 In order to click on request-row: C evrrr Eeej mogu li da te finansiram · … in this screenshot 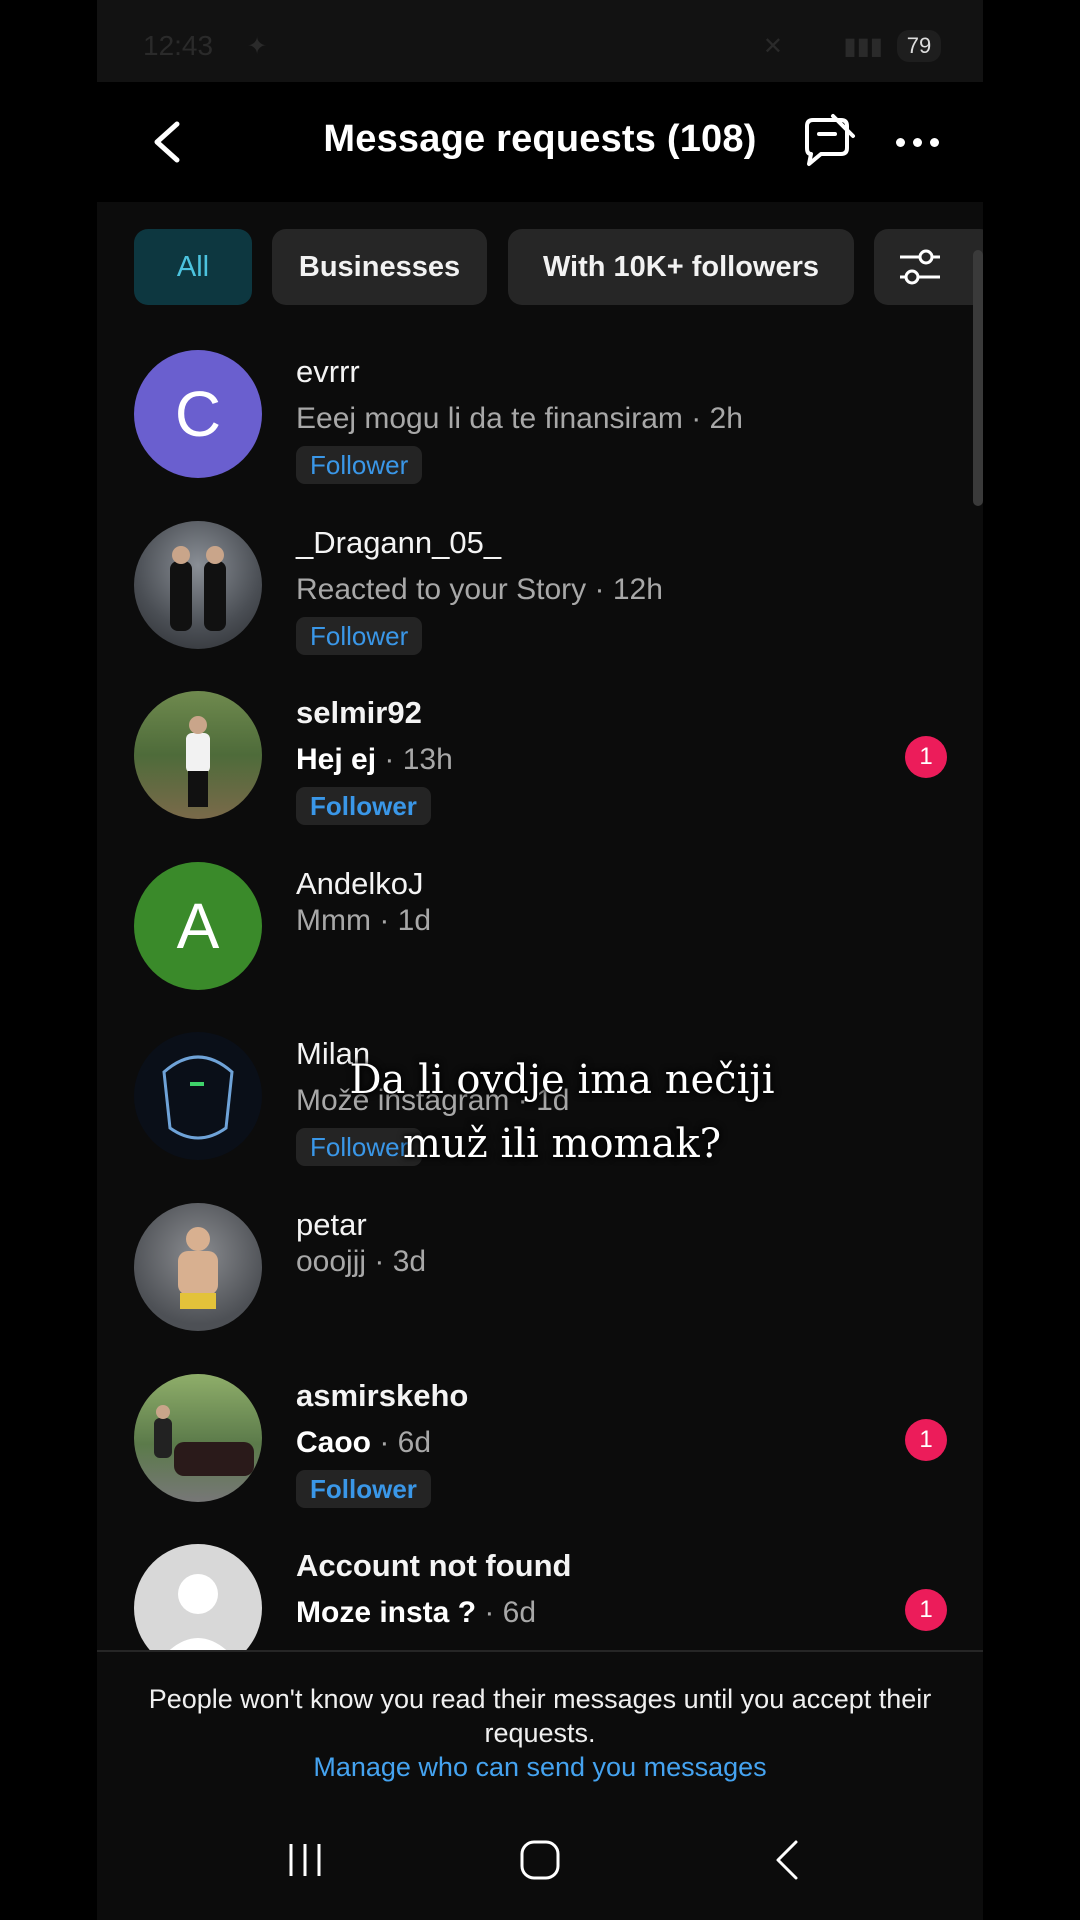, I will do `click(540, 429)`.